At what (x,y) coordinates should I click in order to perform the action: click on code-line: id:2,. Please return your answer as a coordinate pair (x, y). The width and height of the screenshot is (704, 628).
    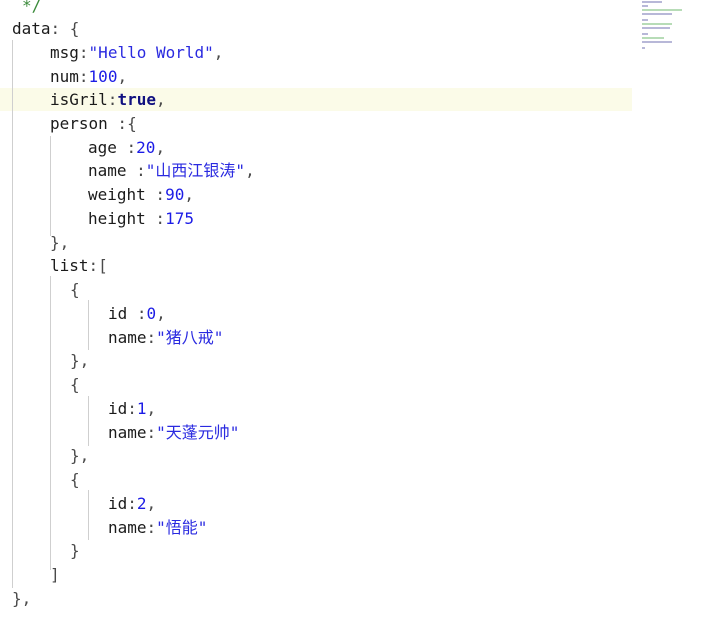
    Looking at the image, I should click on (132, 504).